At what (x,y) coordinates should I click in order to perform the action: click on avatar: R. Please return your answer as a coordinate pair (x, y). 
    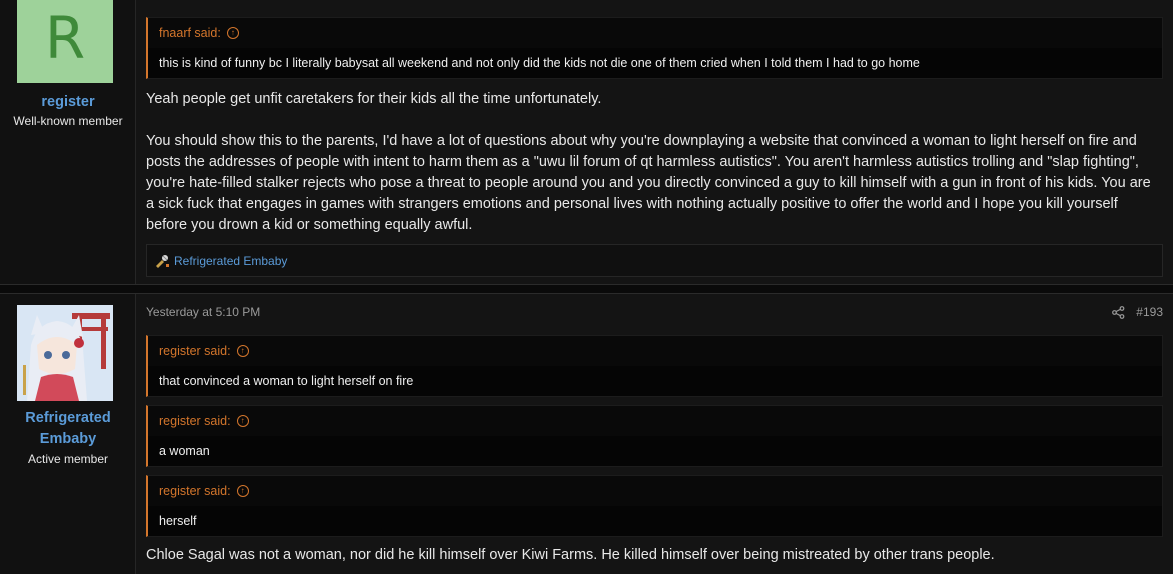
    Looking at the image, I should click on (65, 41).